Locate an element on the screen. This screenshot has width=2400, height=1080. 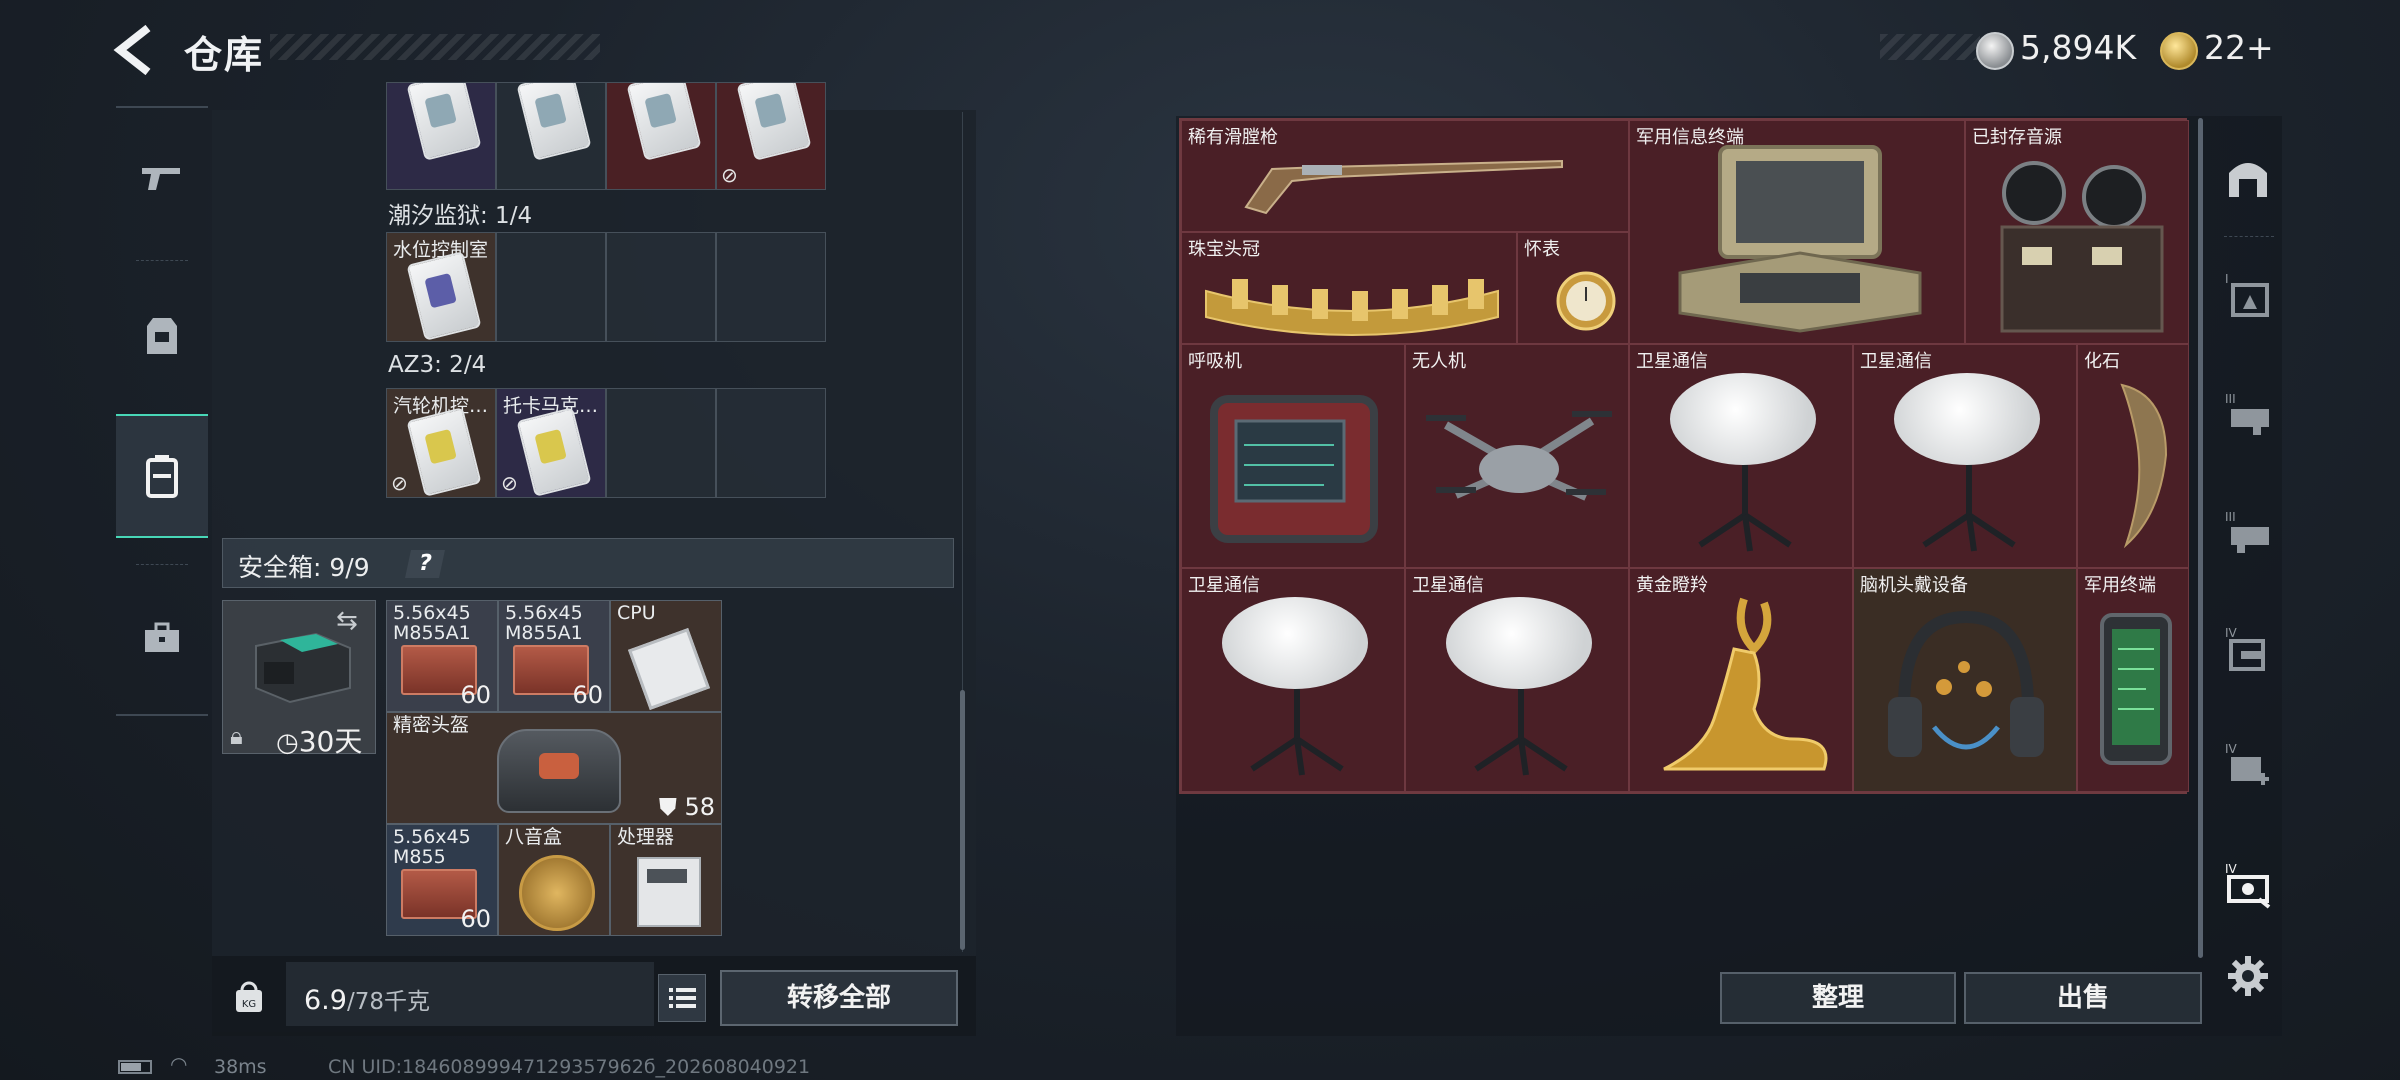
item-name: 军用终端 is located at coordinates (2120, 585).